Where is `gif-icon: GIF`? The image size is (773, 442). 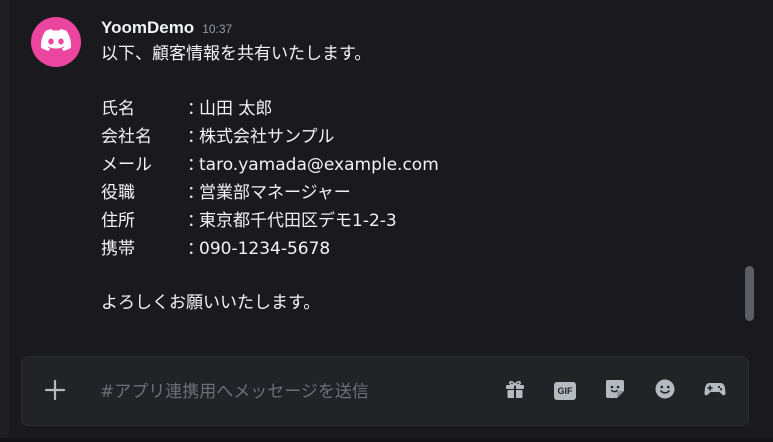 gif-icon: GIF is located at coordinates (565, 391).